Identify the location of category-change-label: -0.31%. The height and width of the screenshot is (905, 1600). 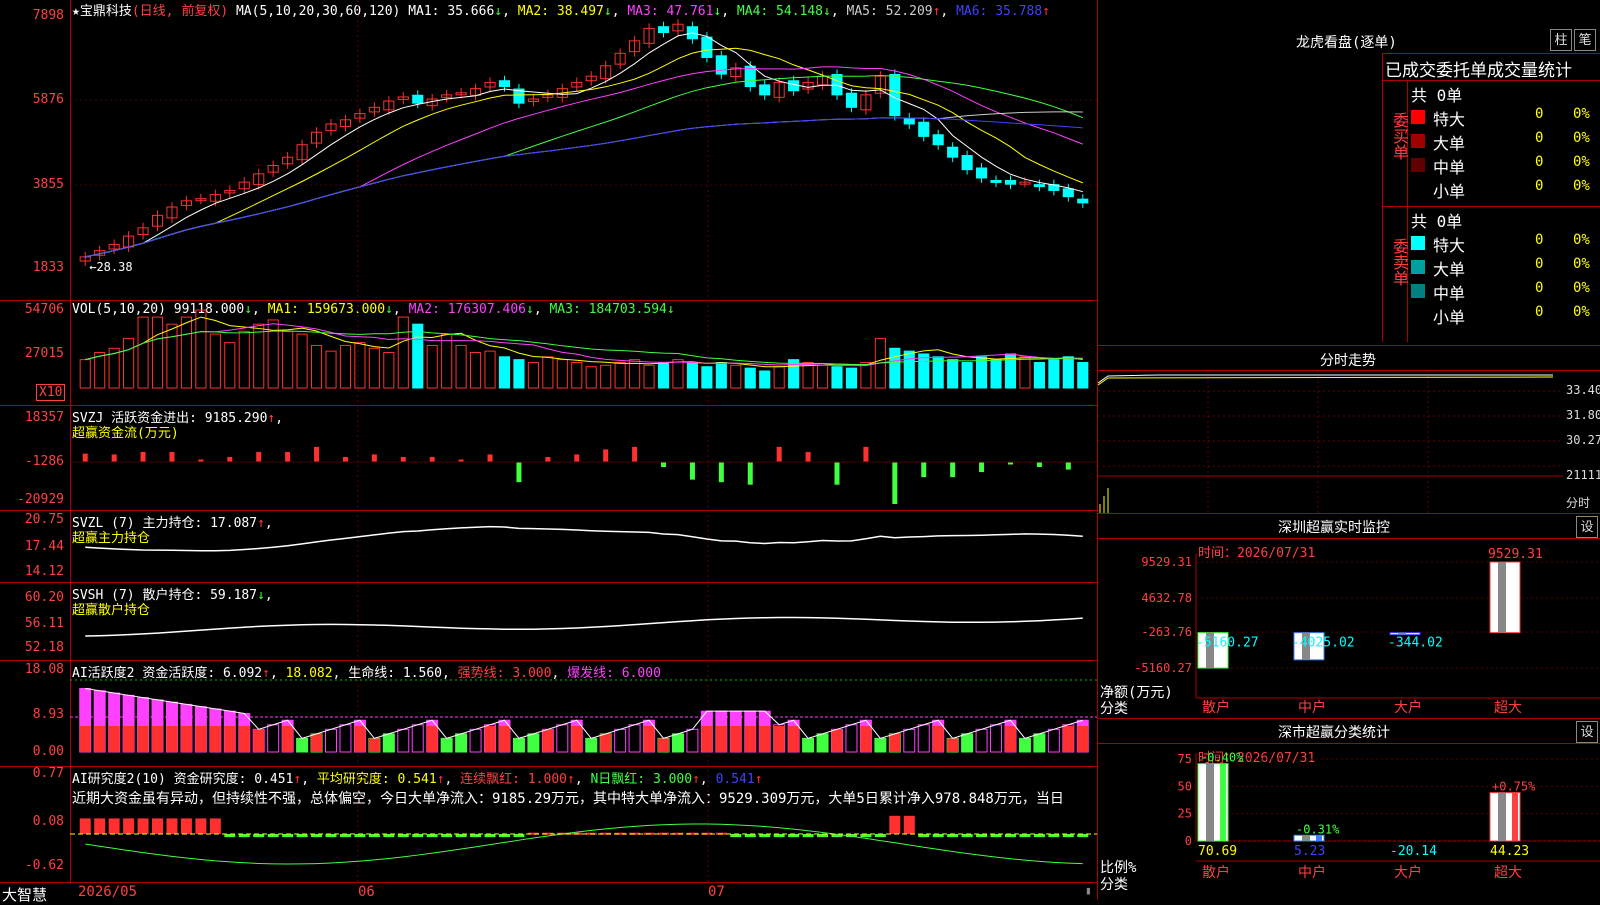
(1318, 829).